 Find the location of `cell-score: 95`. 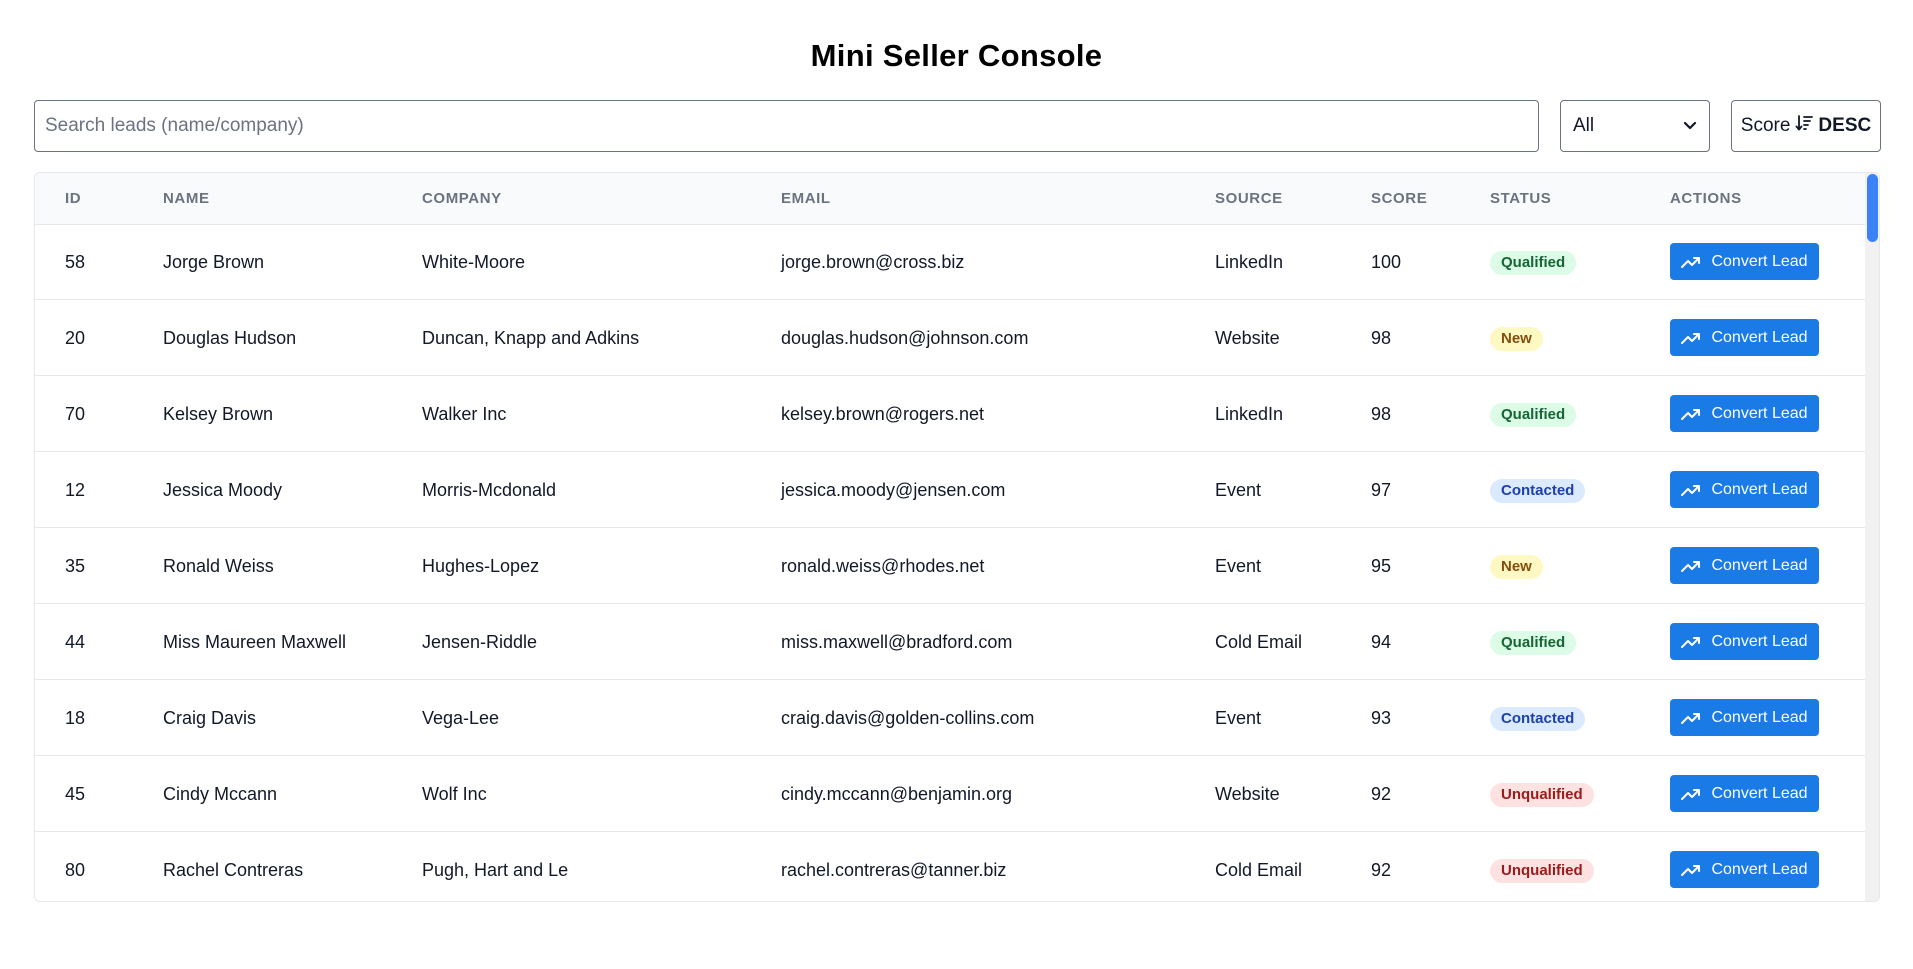

cell-score: 95 is located at coordinates (1381, 566).